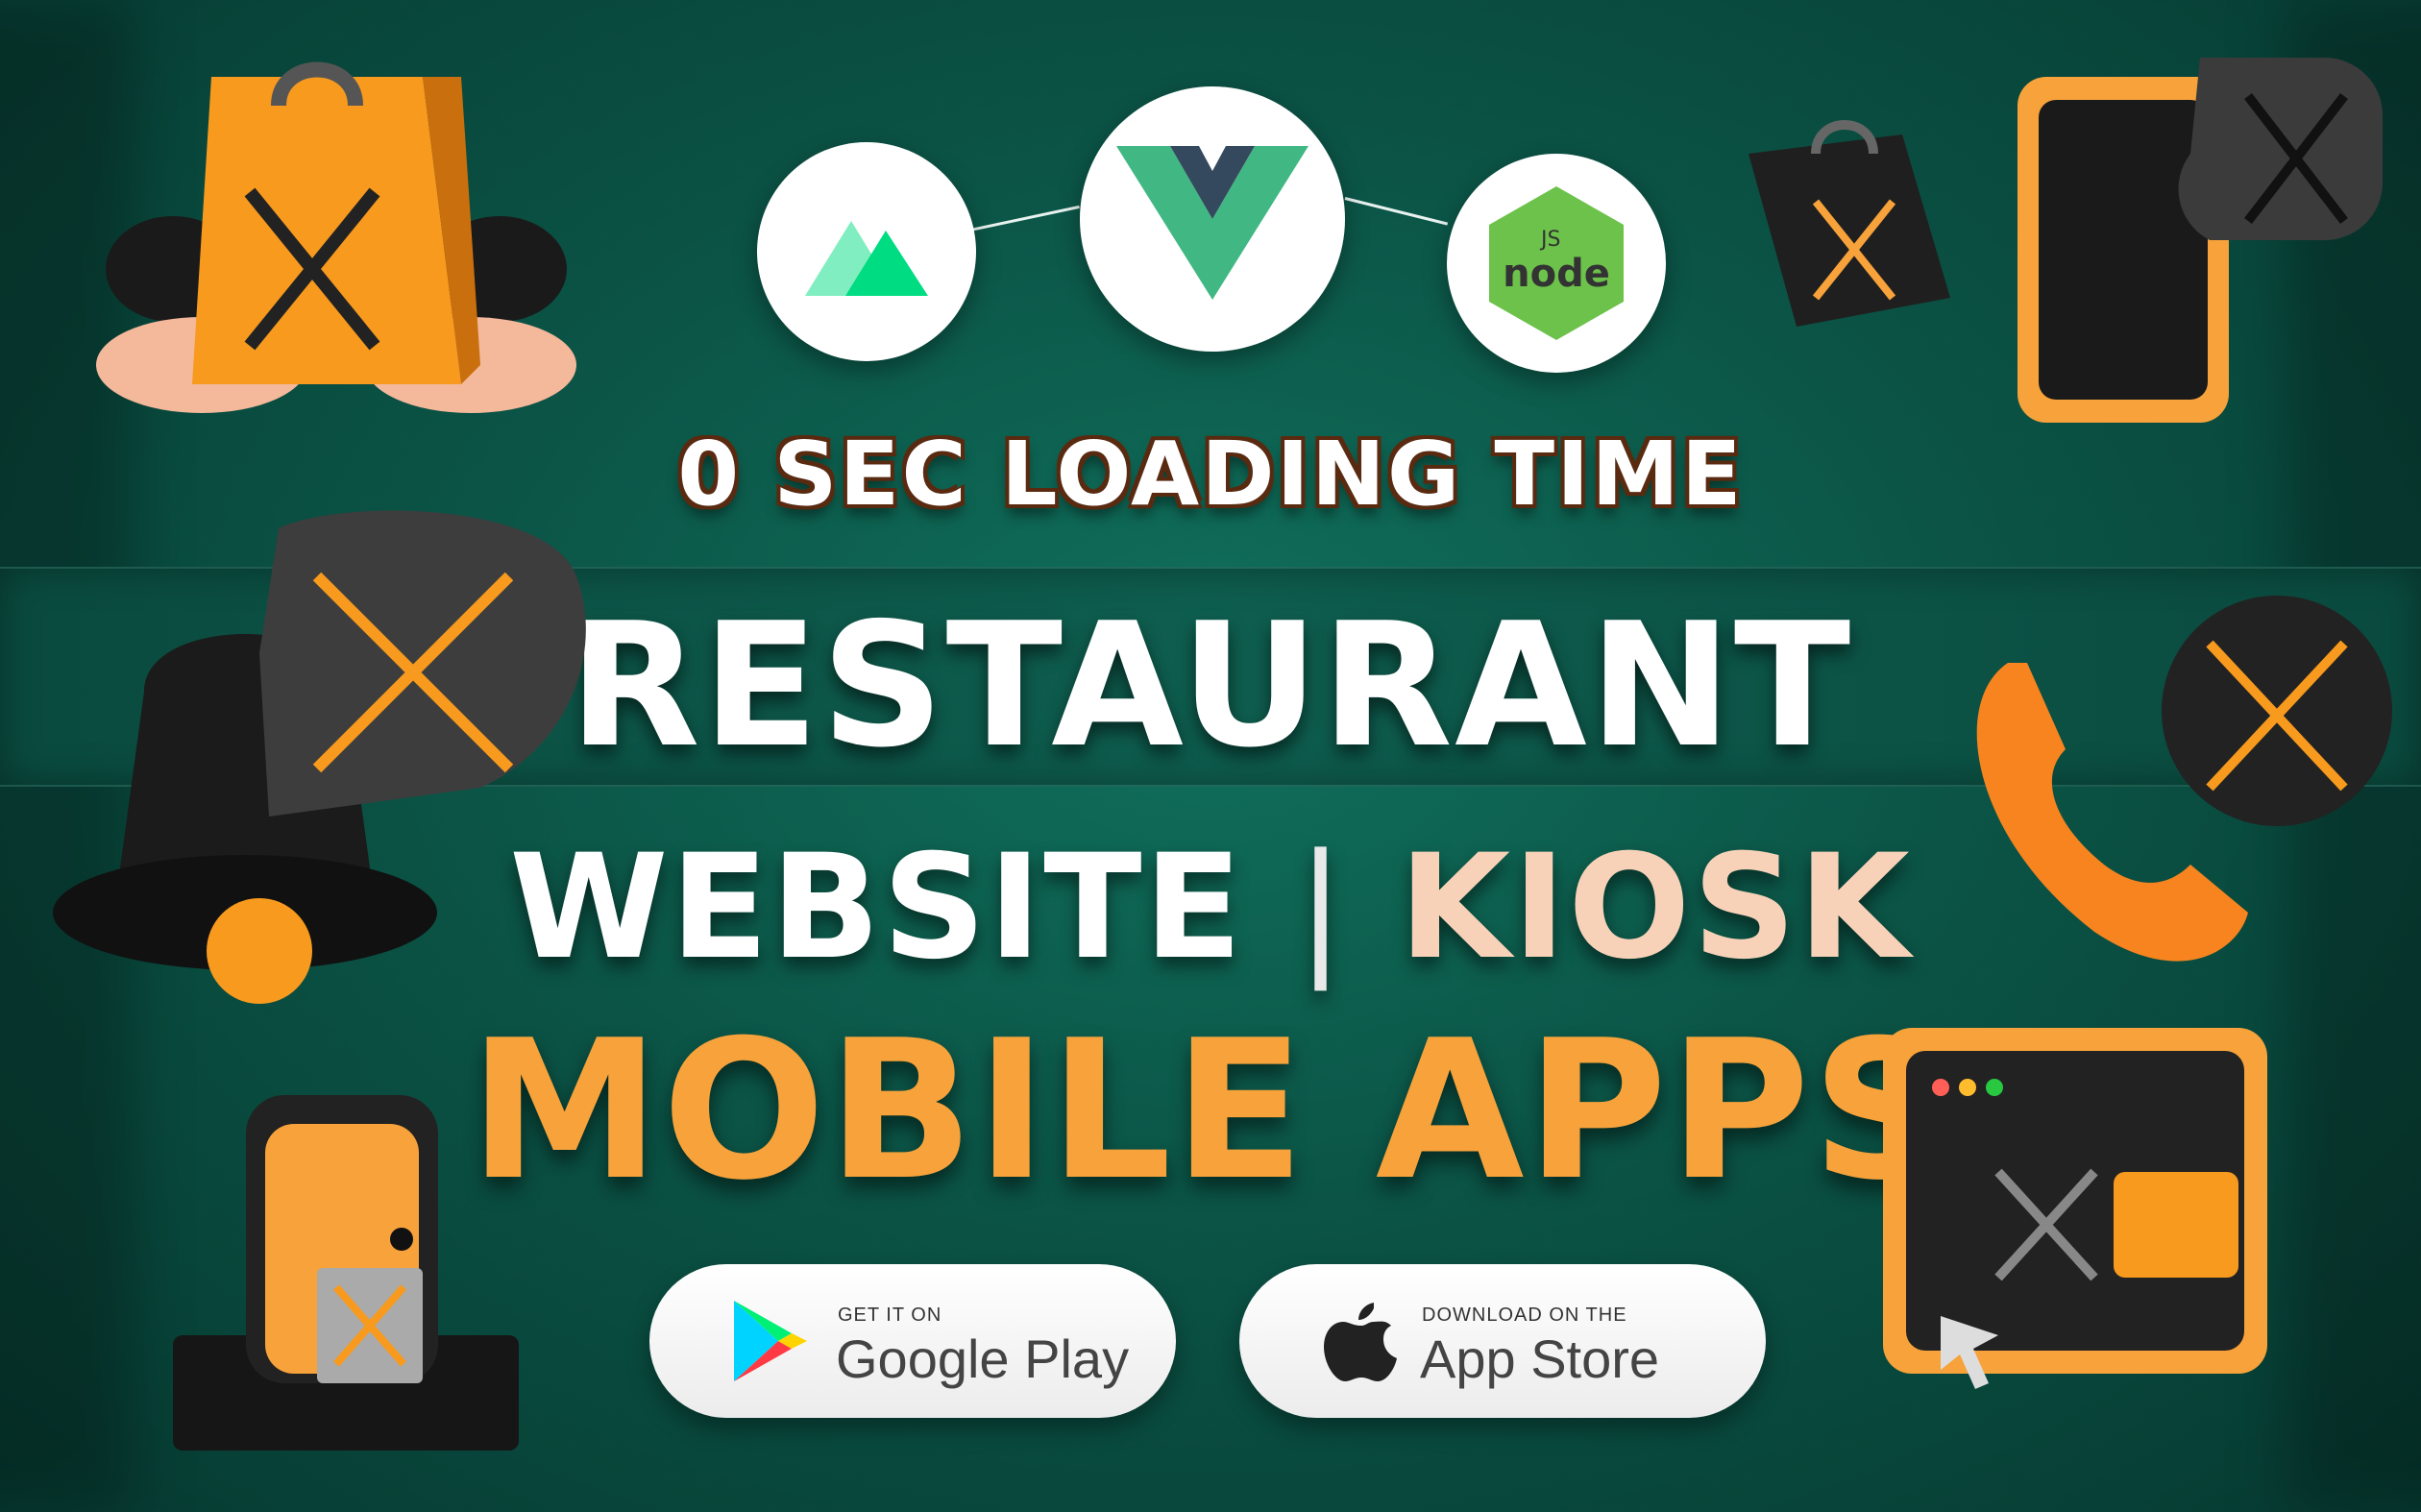  What do you see at coordinates (1557, 274) in the screenshot?
I see `node-text: node` at bounding box center [1557, 274].